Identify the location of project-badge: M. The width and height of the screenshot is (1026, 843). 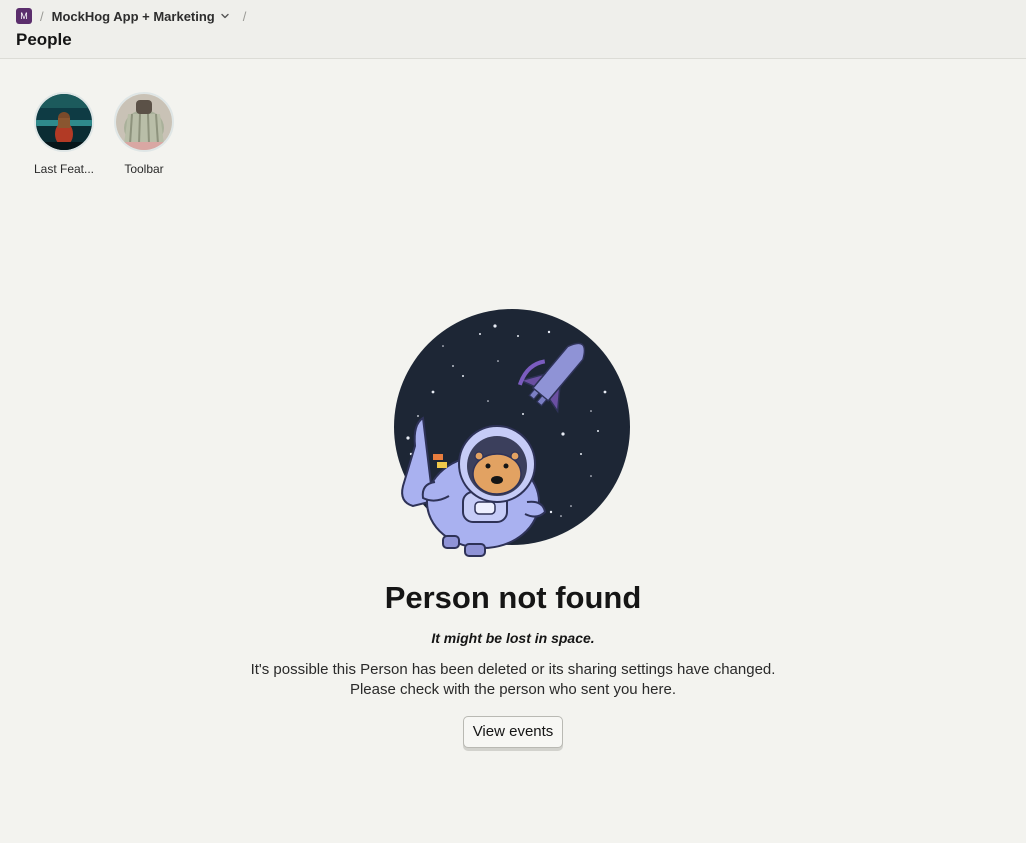
(24, 16).